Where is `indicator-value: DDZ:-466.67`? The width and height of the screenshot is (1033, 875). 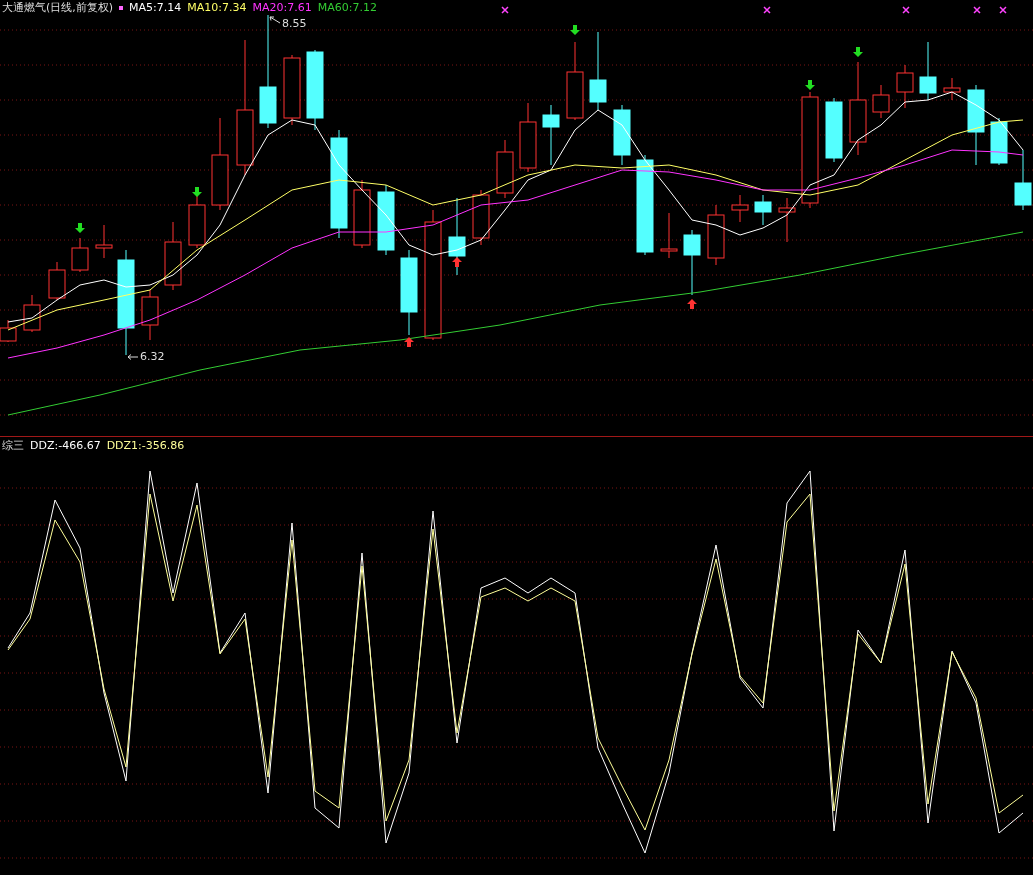 indicator-value: DDZ:-466.67 is located at coordinates (65, 445).